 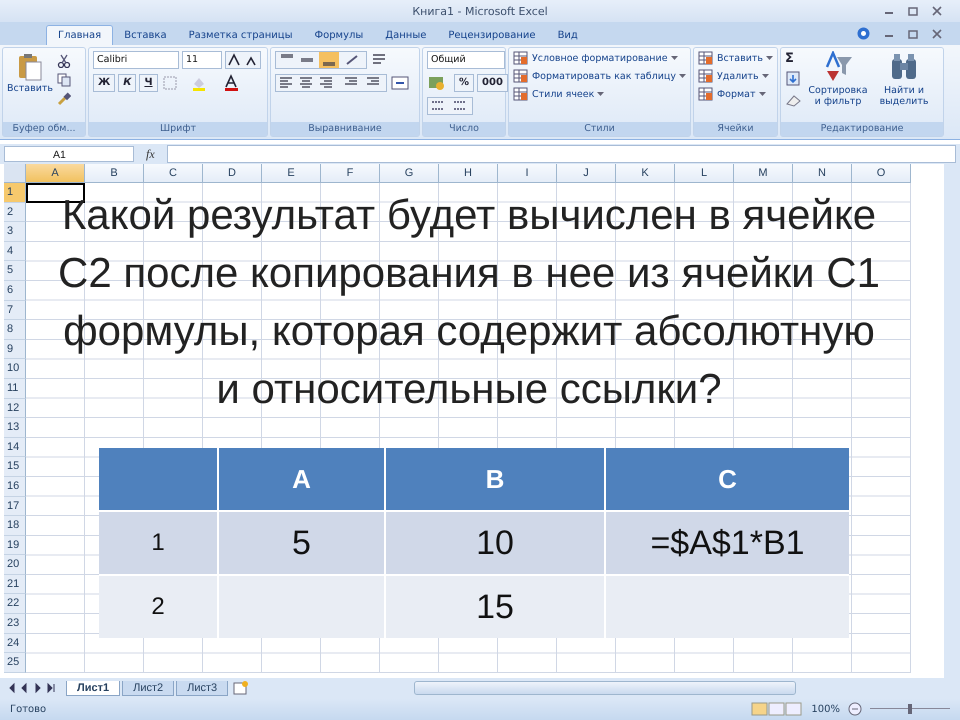 What do you see at coordinates (15, 486) in the screenshot?
I see `row-header: 16` at bounding box center [15, 486].